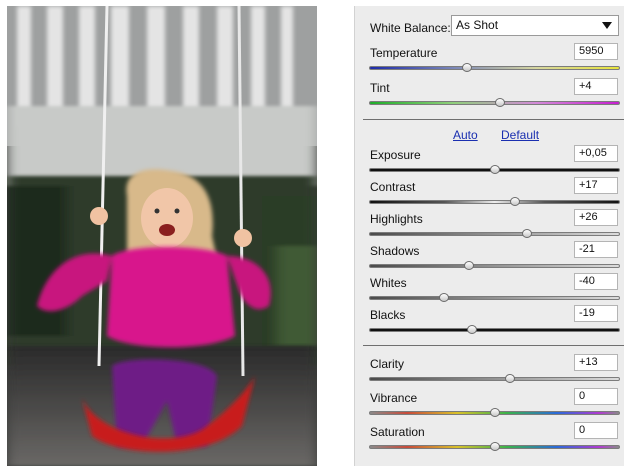 Image resolution: width=624 pixels, height=466 pixels. Describe the element at coordinates (494, 298) in the screenshot. I see `whites-slider-track` at that location.